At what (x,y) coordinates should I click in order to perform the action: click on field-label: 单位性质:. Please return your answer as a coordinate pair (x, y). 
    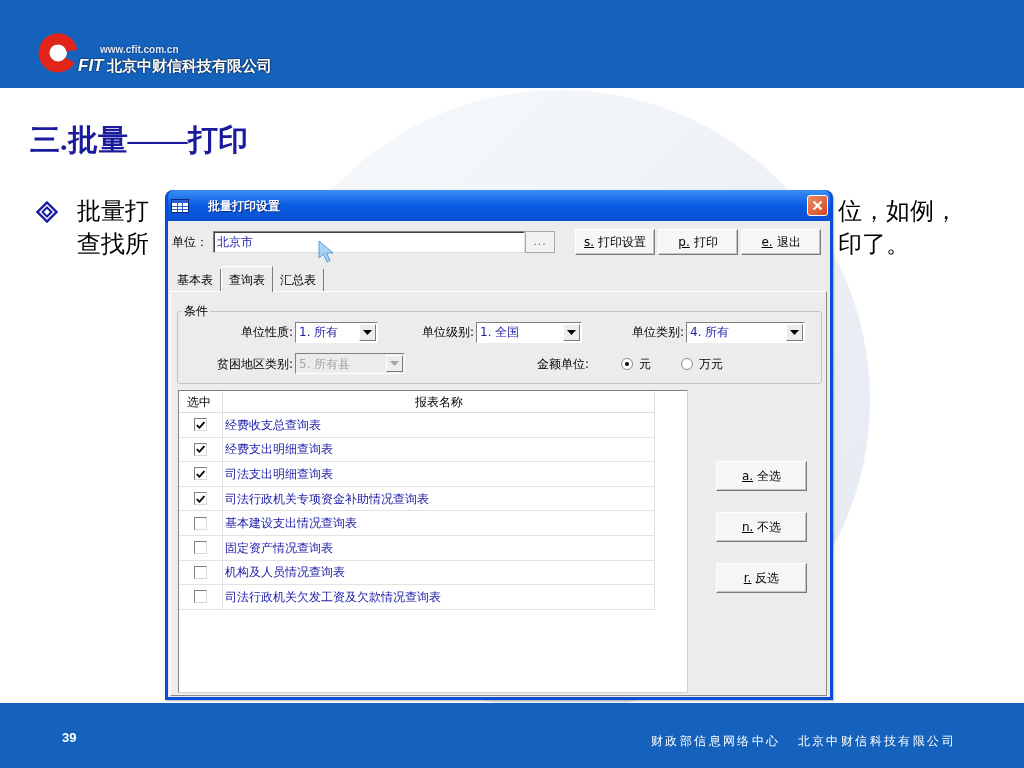
    Looking at the image, I should click on (266, 332).